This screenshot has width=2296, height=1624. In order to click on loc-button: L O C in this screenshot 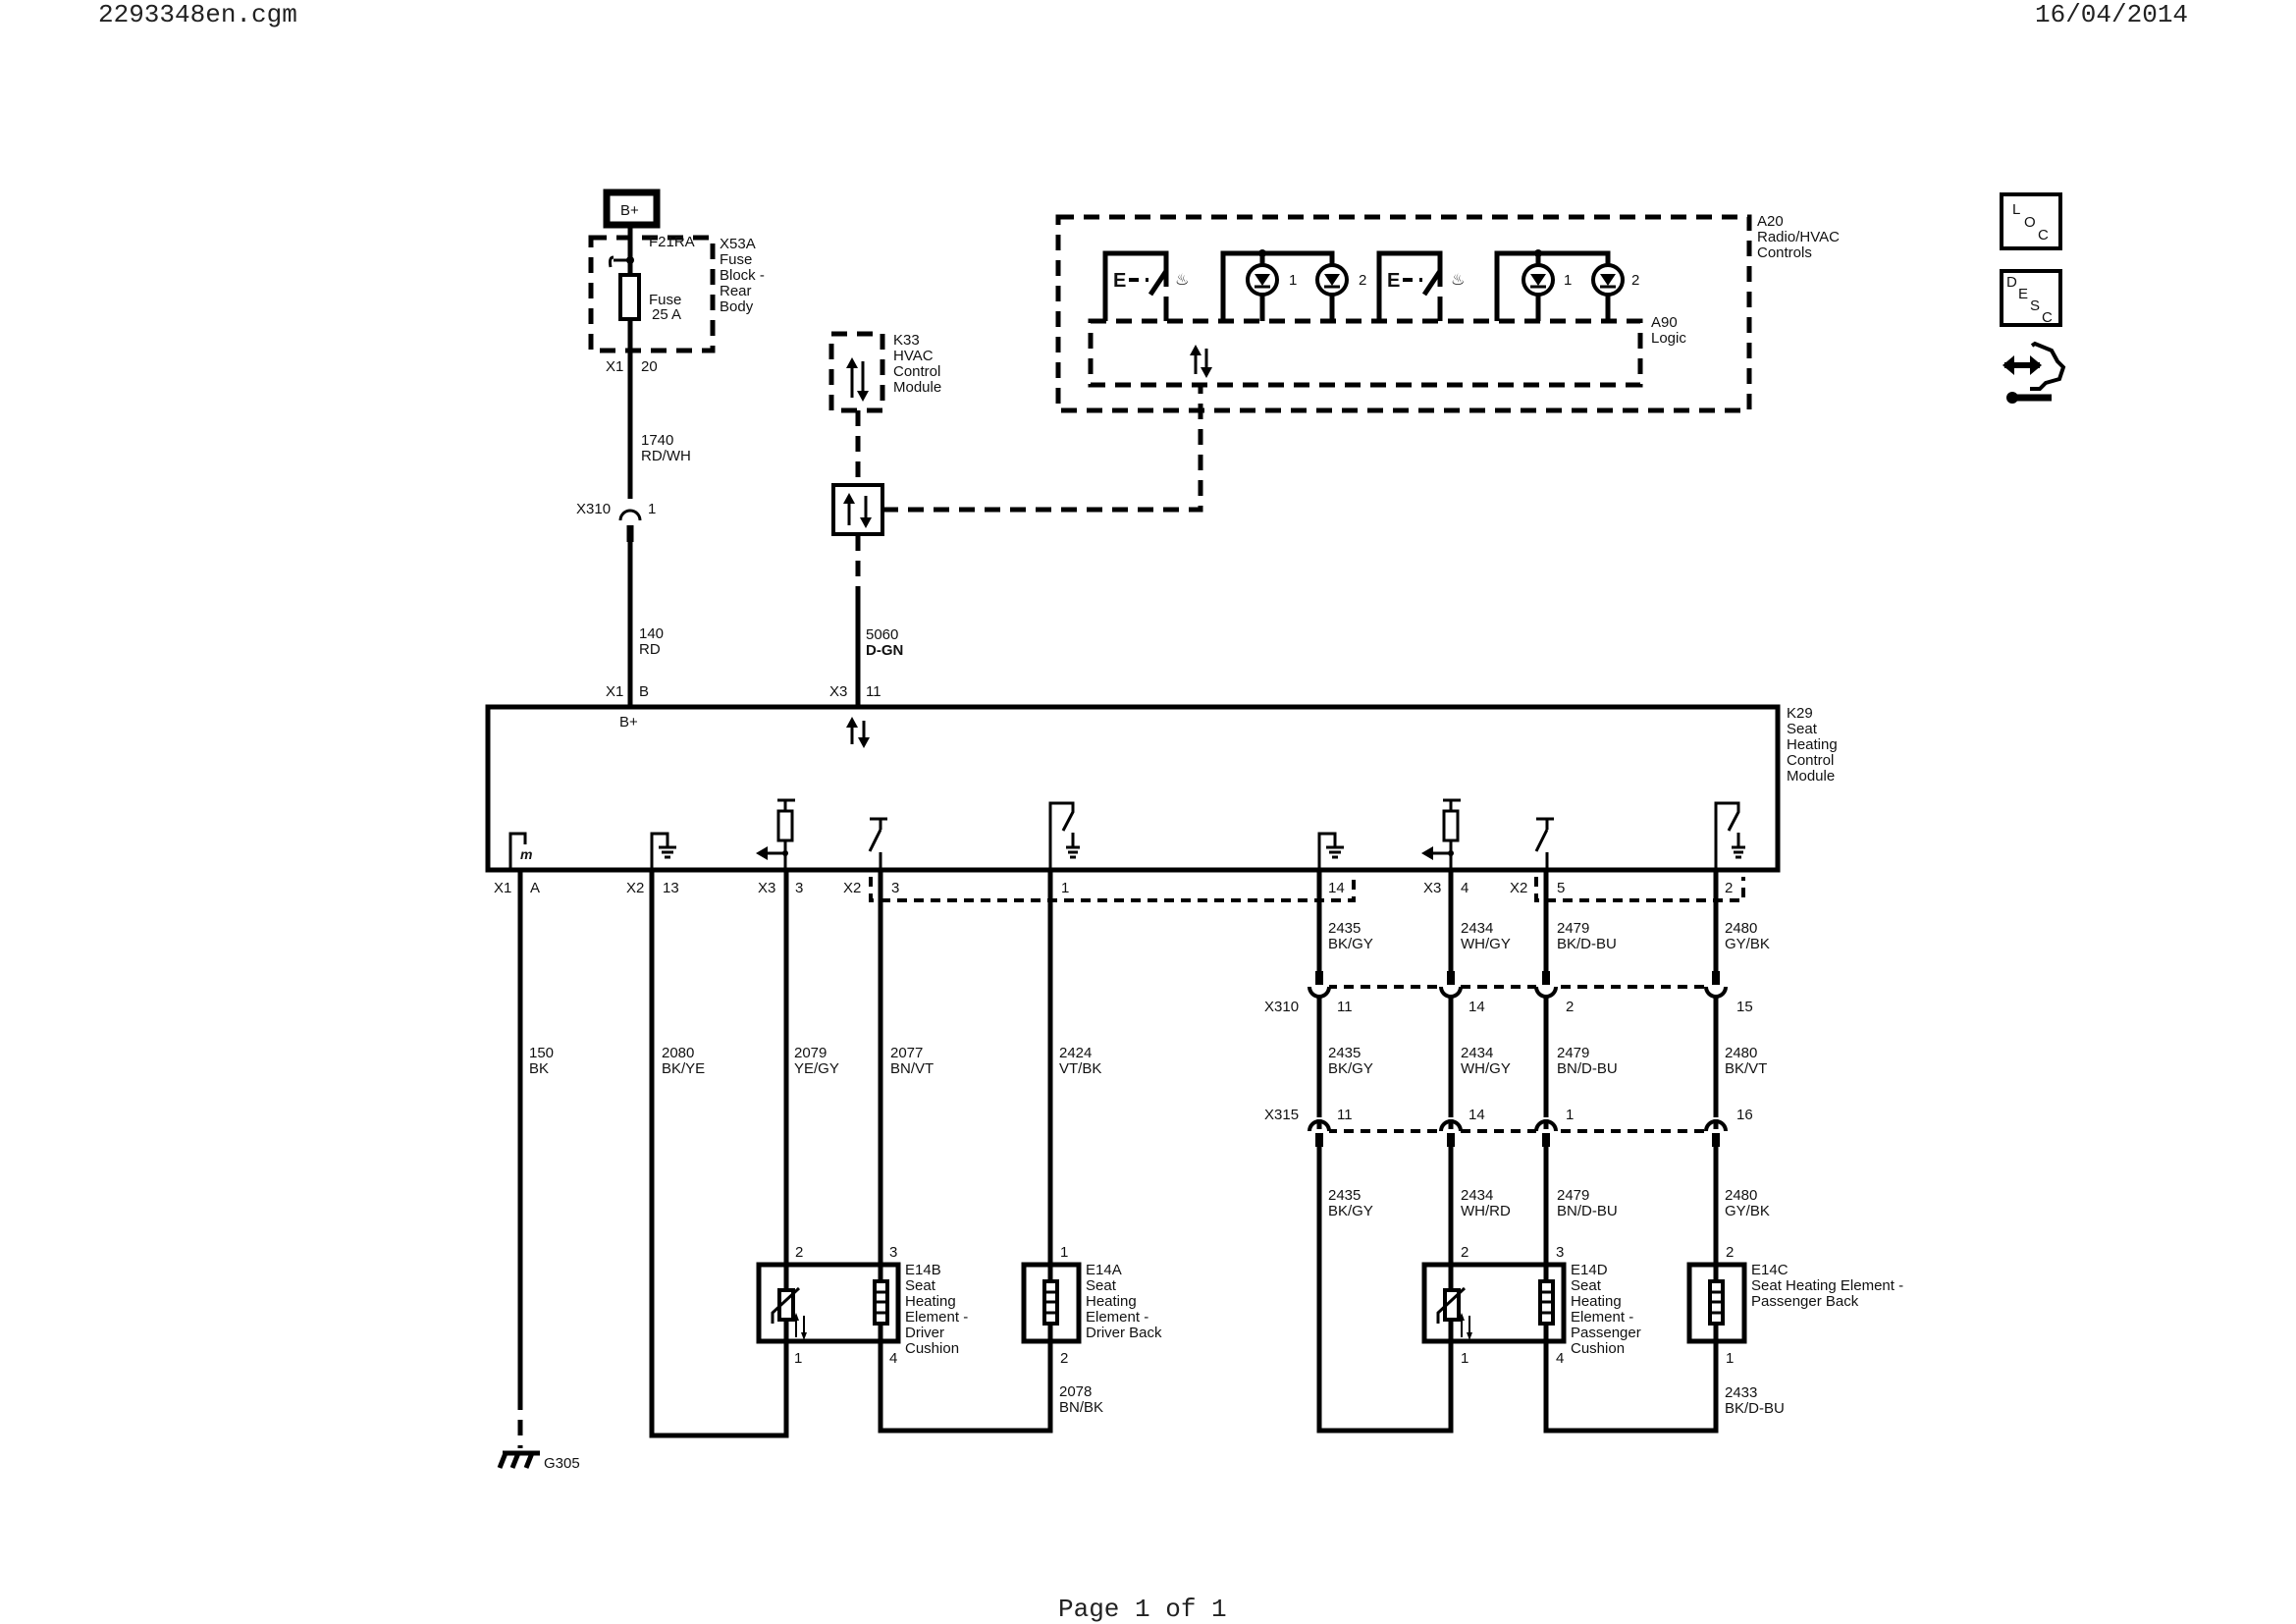, I will do `click(2031, 221)`.